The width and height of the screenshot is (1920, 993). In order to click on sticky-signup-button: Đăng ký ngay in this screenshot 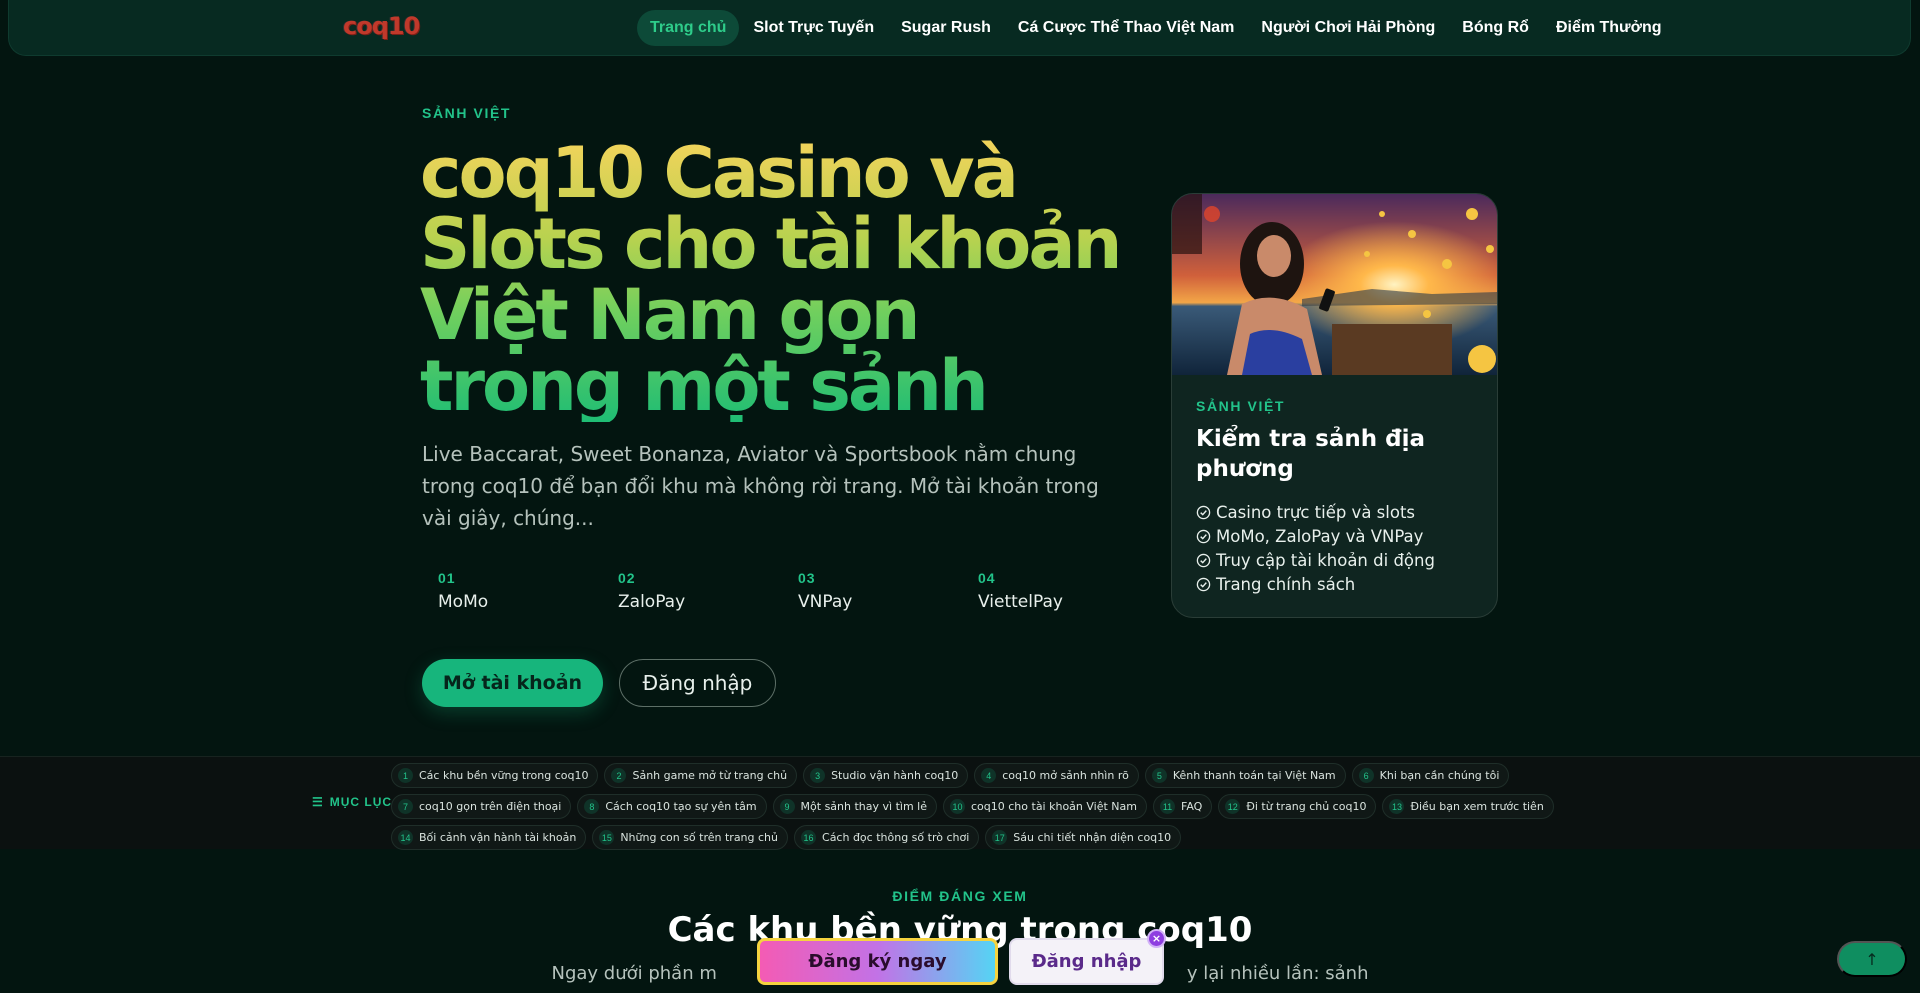, I will do `click(877, 961)`.